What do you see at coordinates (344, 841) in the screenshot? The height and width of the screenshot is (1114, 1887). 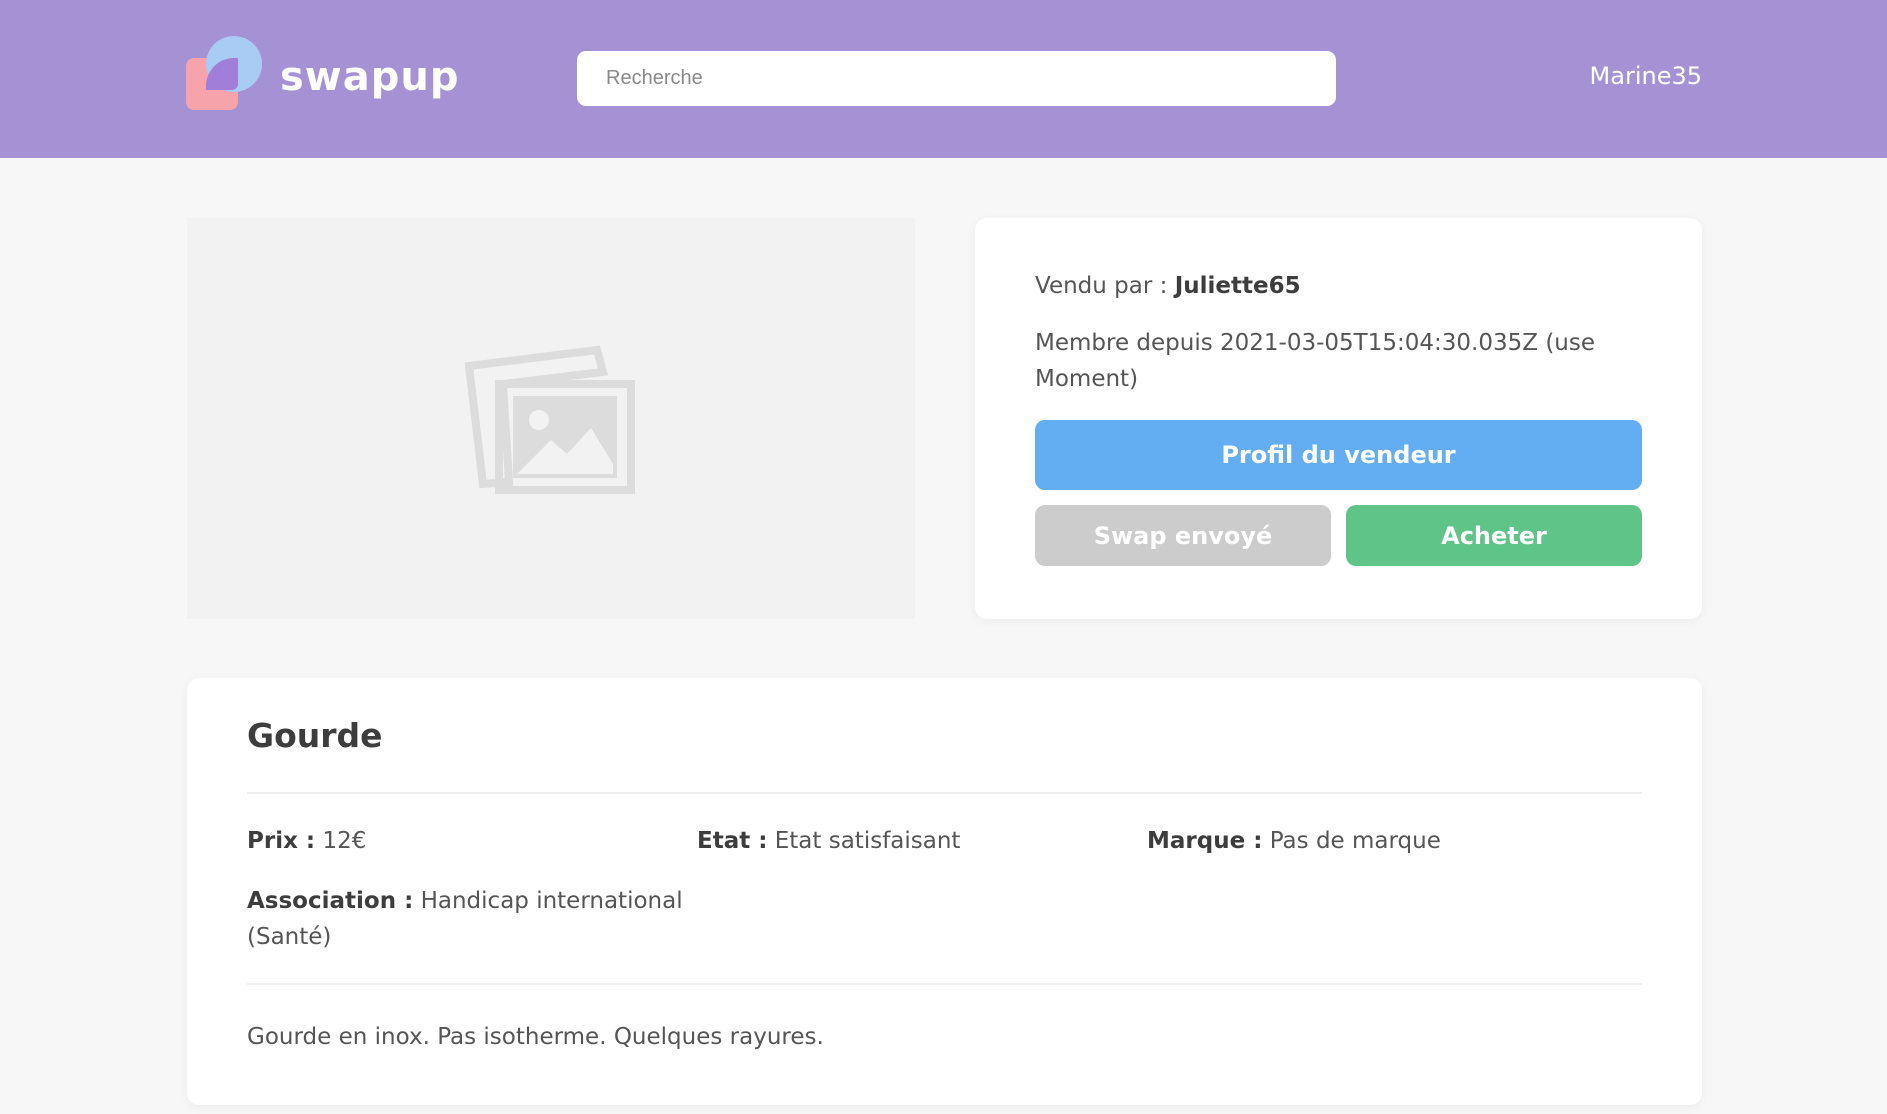 I see `price-value: 12€` at bounding box center [344, 841].